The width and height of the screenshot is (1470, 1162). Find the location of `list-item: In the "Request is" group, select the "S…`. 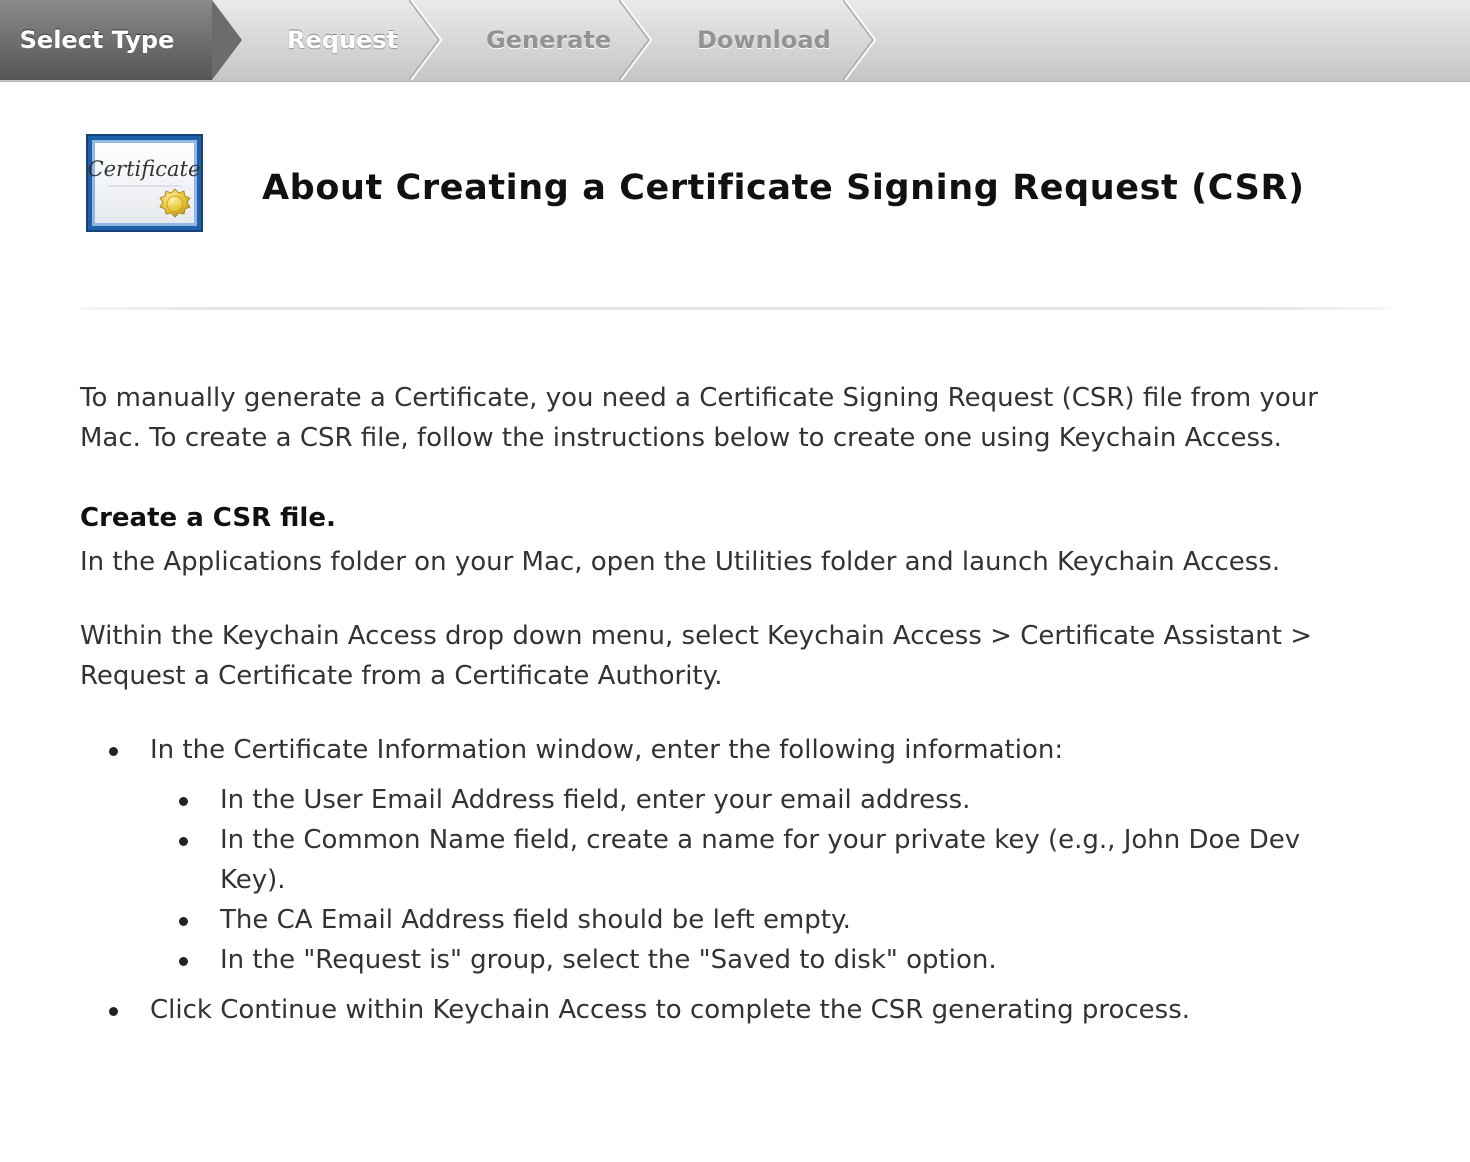

list-item: In the "Request is" group, select the "S… is located at coordinates (774, 960).